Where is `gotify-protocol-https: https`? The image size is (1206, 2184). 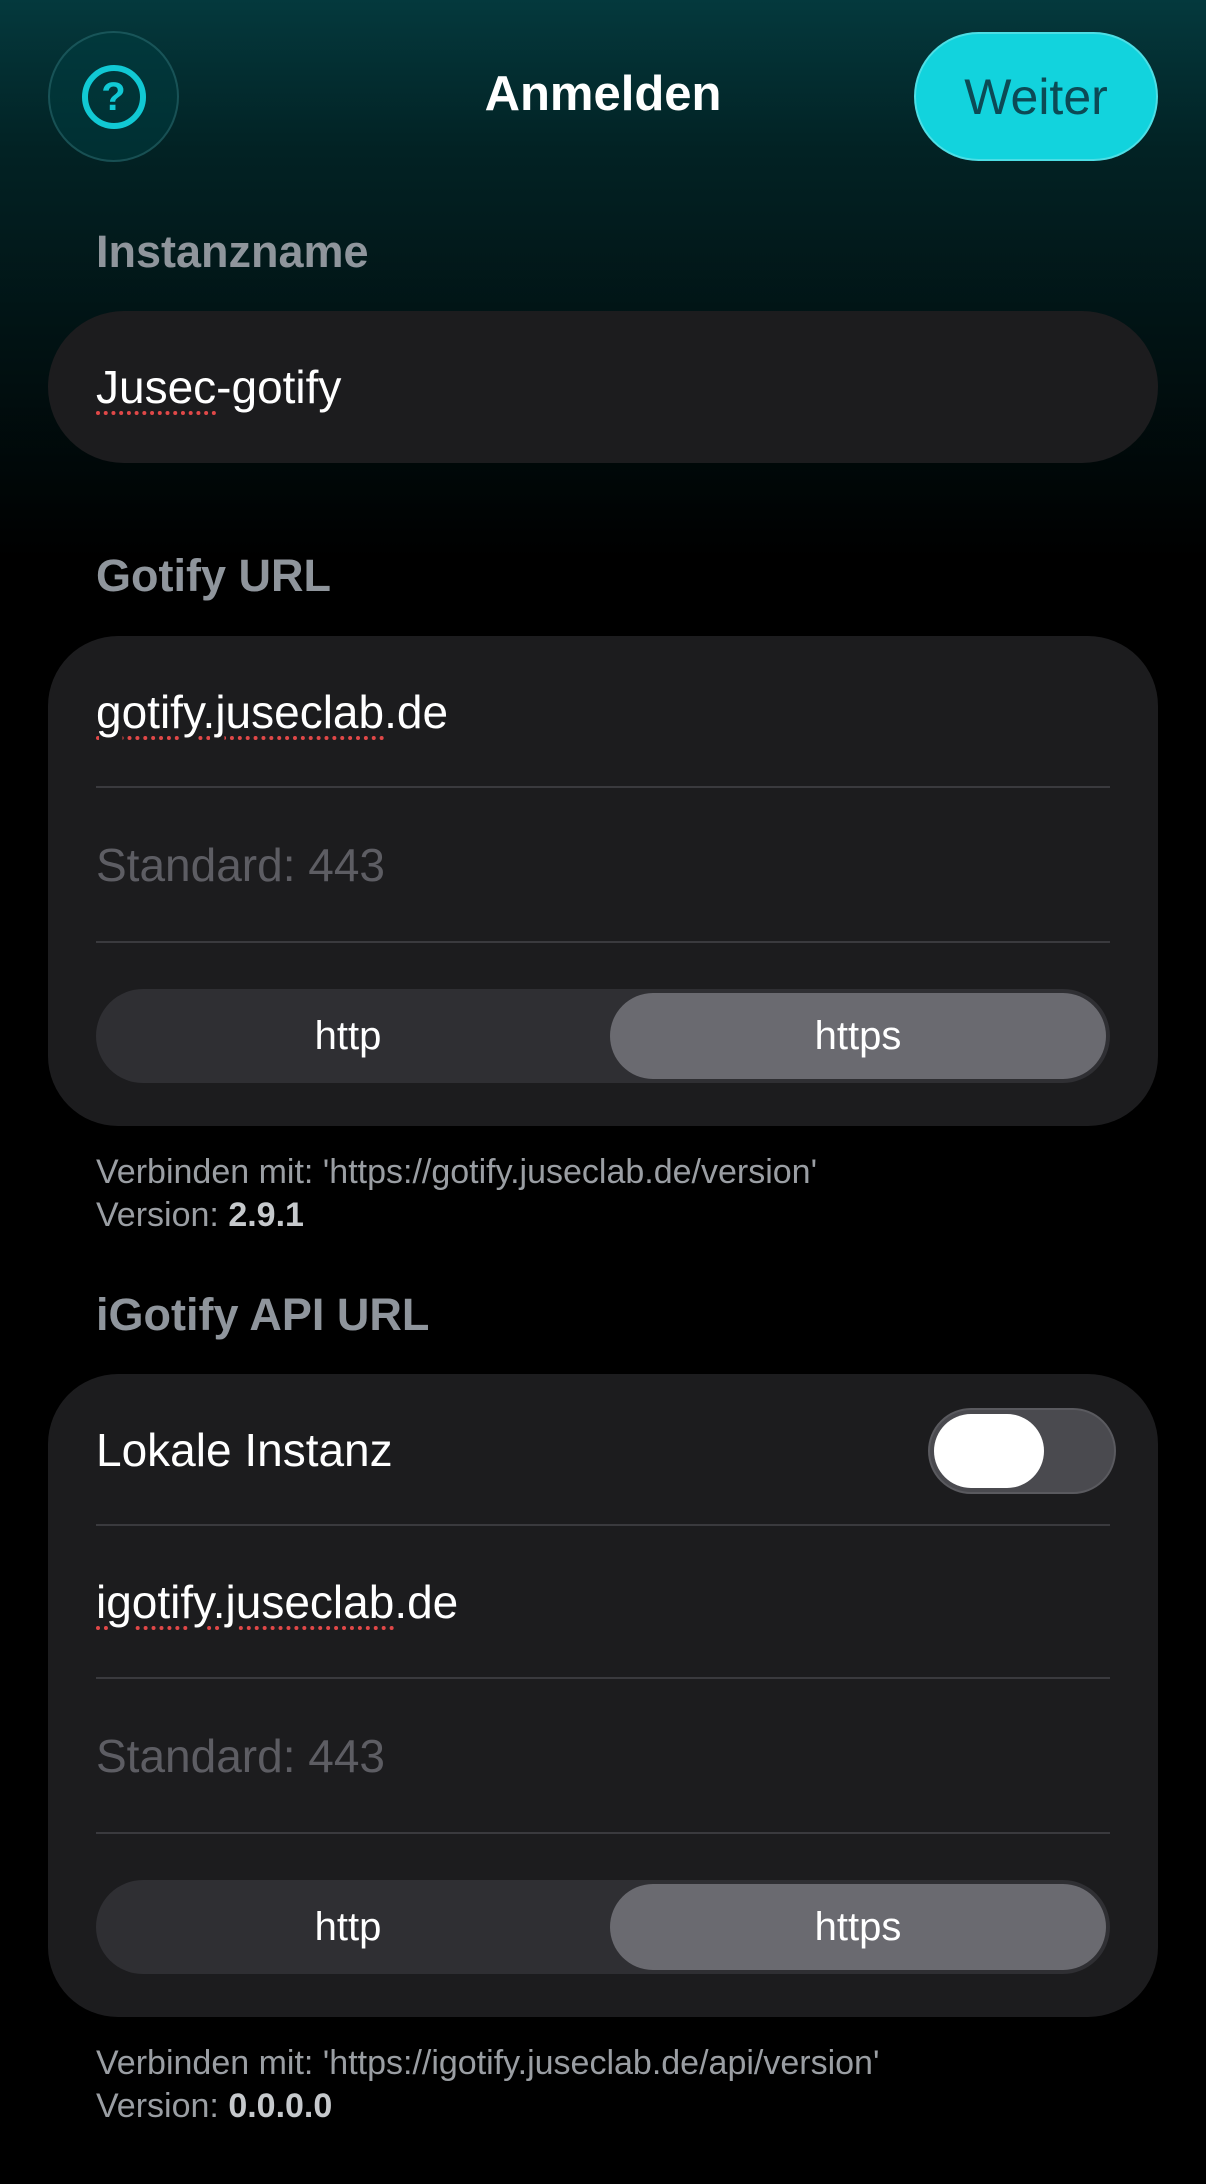 gotify-protocol-https: https is located at coordinates (858, 1036).